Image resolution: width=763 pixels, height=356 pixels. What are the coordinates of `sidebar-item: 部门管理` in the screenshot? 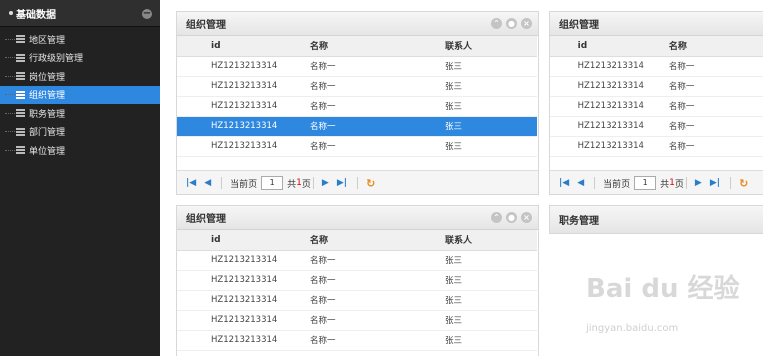 It's located at (80, 132).